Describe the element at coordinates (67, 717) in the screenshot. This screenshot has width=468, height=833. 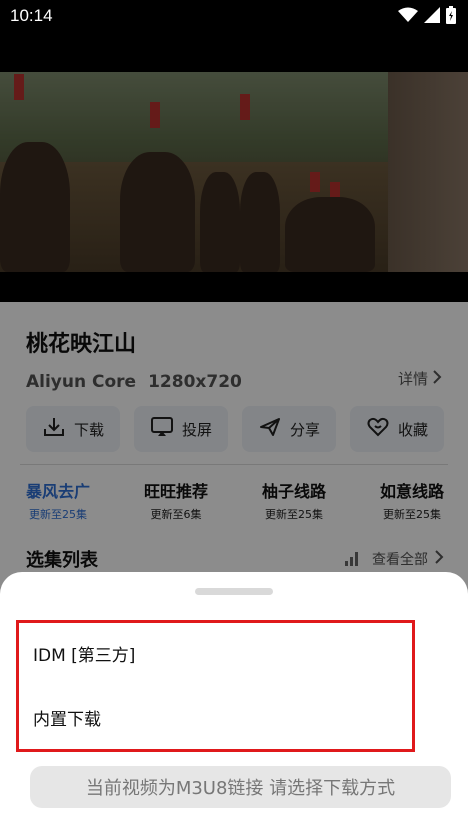
I see `option-builtin-download: 内置下载` at that location.